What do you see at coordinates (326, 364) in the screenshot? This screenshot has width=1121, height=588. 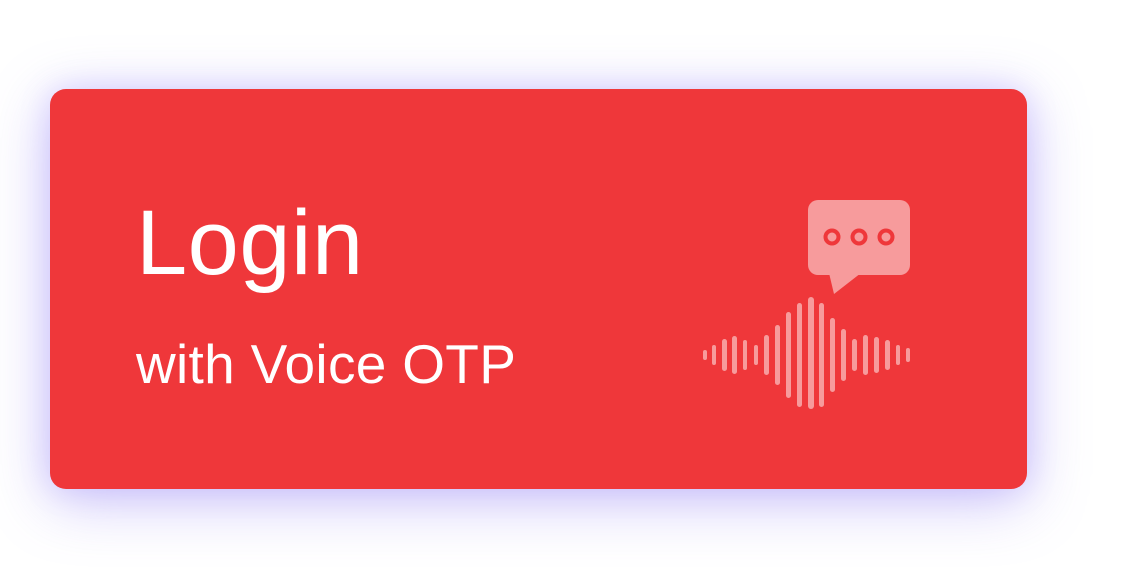 I see `voice-otp-subtitle: with Voice OTP` at bounding box center [326, 364].